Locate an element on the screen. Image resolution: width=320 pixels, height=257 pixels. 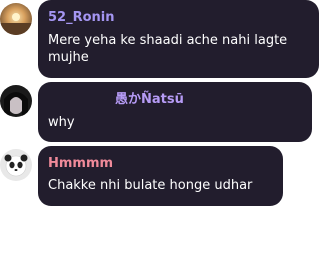
user-avatar-sunset-icon is located at coordinates (16, 19).